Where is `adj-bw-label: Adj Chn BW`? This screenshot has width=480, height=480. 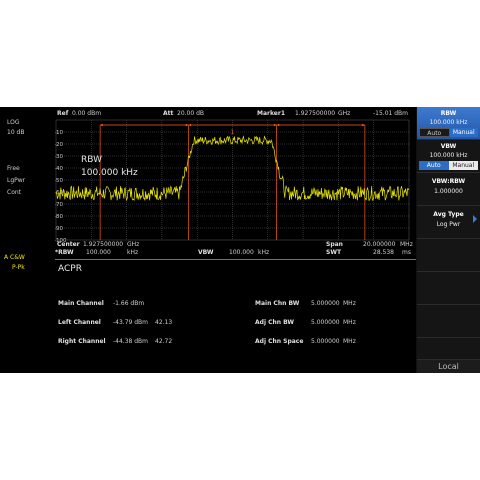 adj-bw-label: Adj Chn BW is located at coordinates (274, 322).